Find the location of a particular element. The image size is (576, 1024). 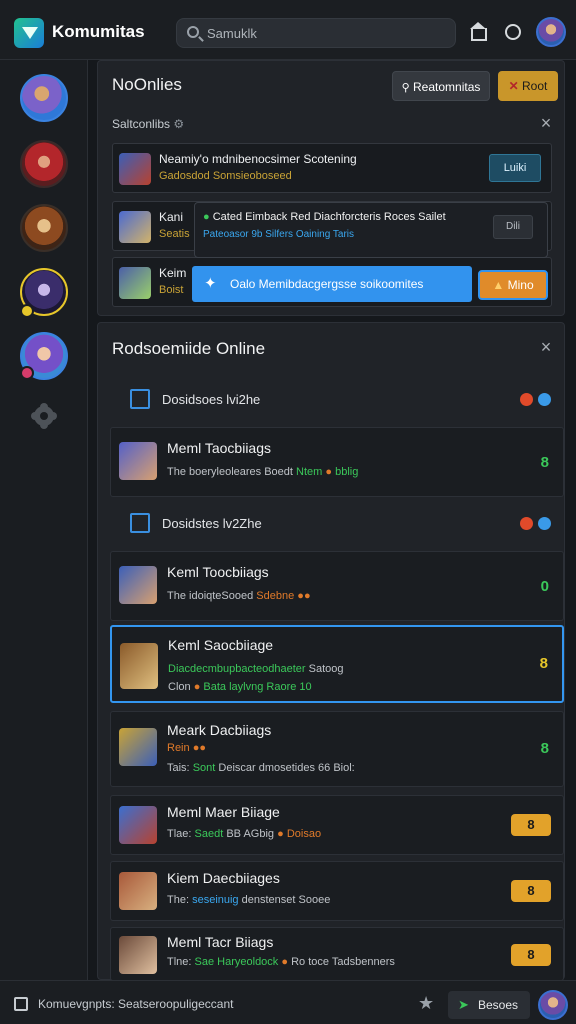

row-name: Keml Toocbiiags is located at coordinates (218, 572).